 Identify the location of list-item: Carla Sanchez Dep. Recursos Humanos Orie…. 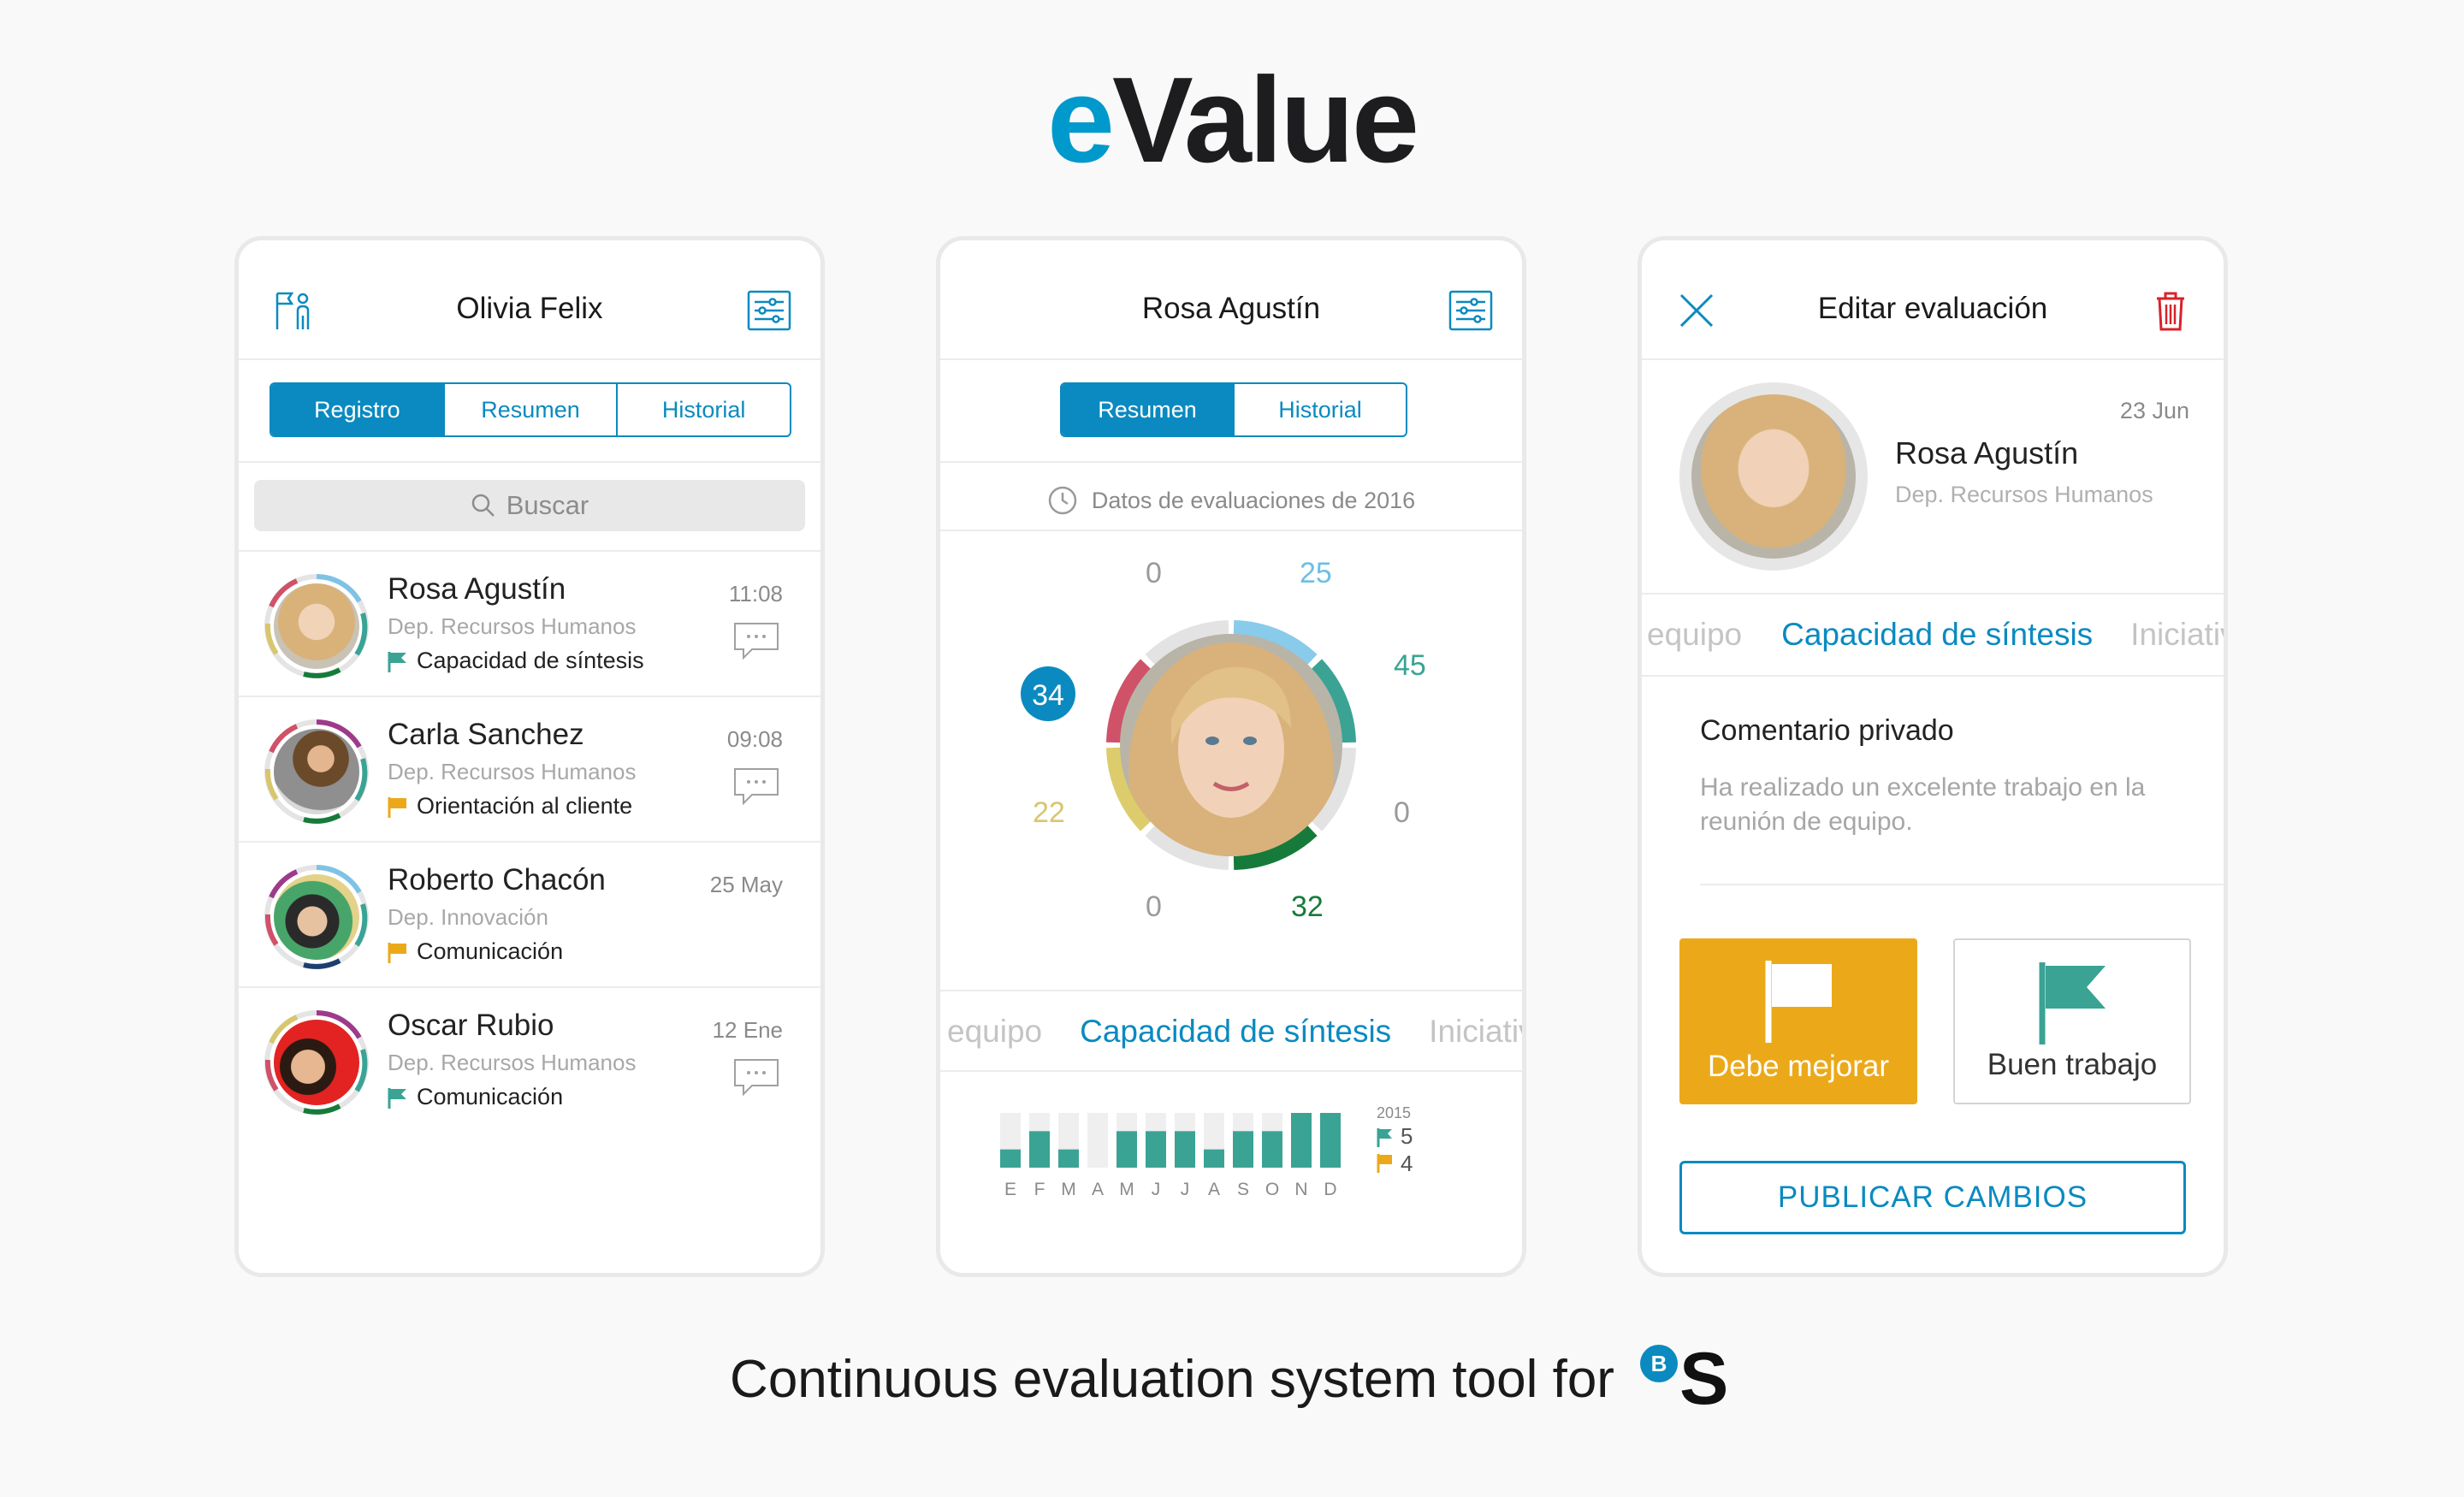
(529, 770).